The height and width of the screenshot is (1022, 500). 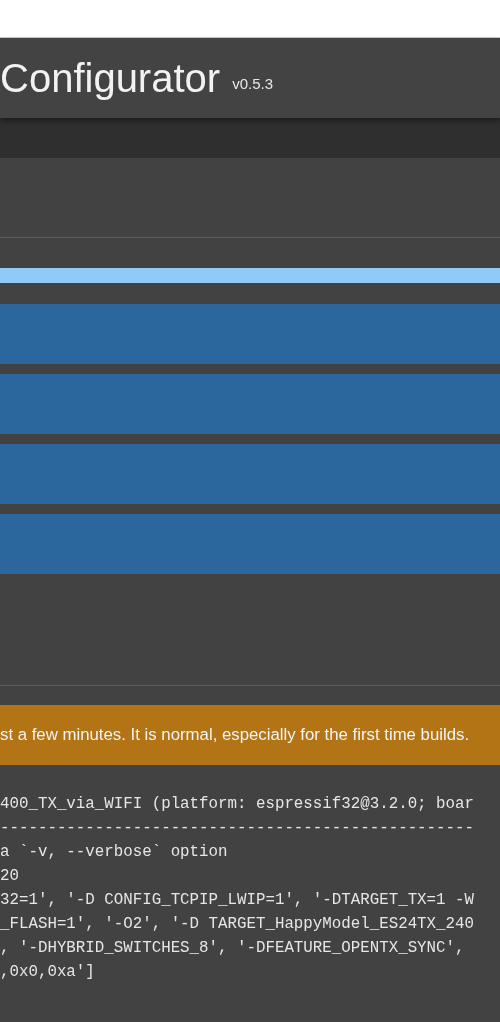 I want to click on app-title: Configurator, so click(x=110, y=78).